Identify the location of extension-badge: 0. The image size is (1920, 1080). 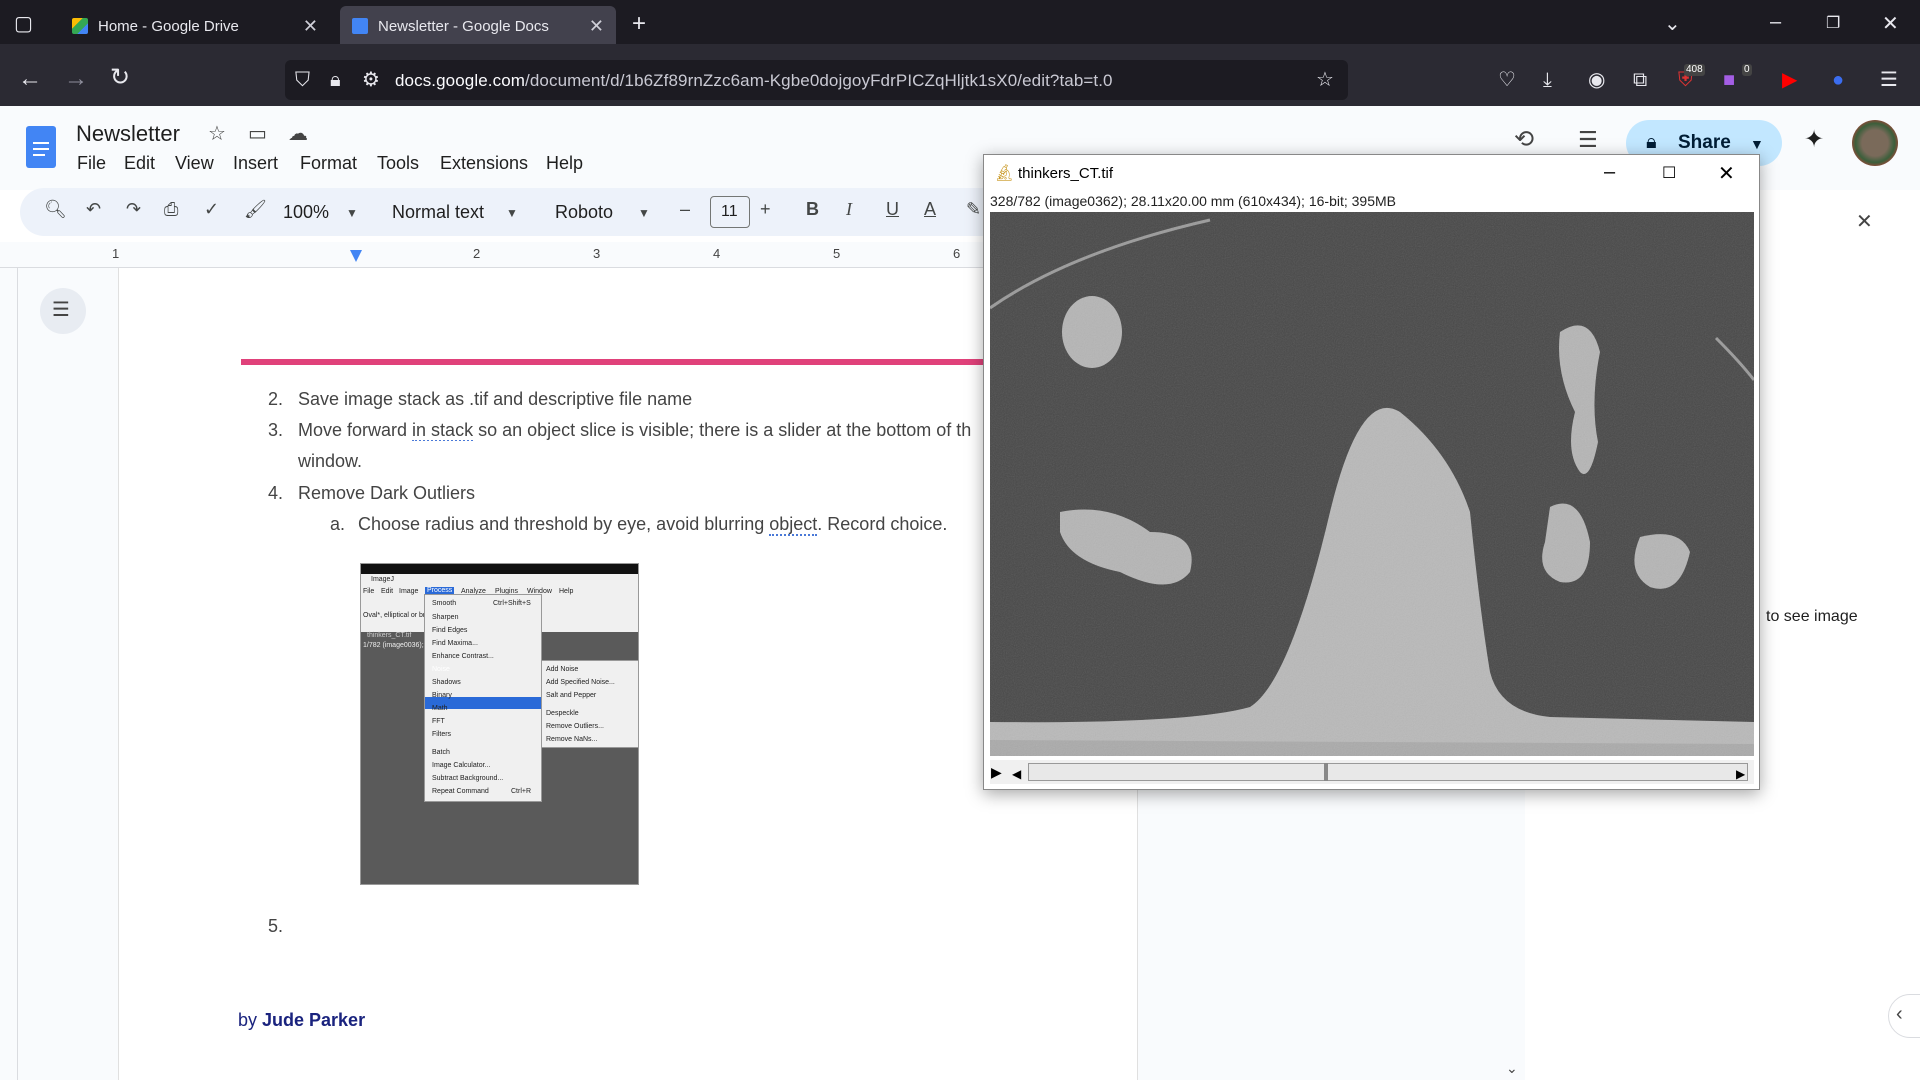
(1747, 70).